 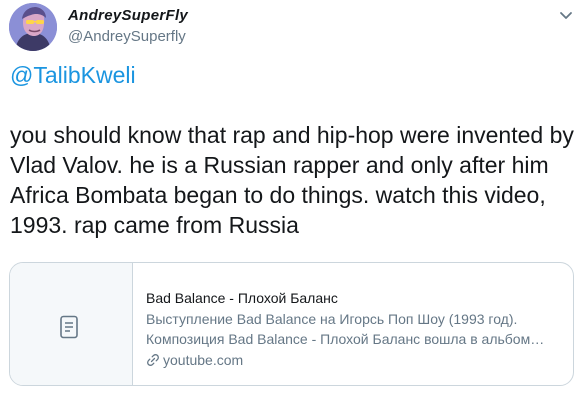 What do you see at coordinates (203, 360) in the screenshot?
I see `card-domain-text: youtube.com` at bounding box center [203, 360].